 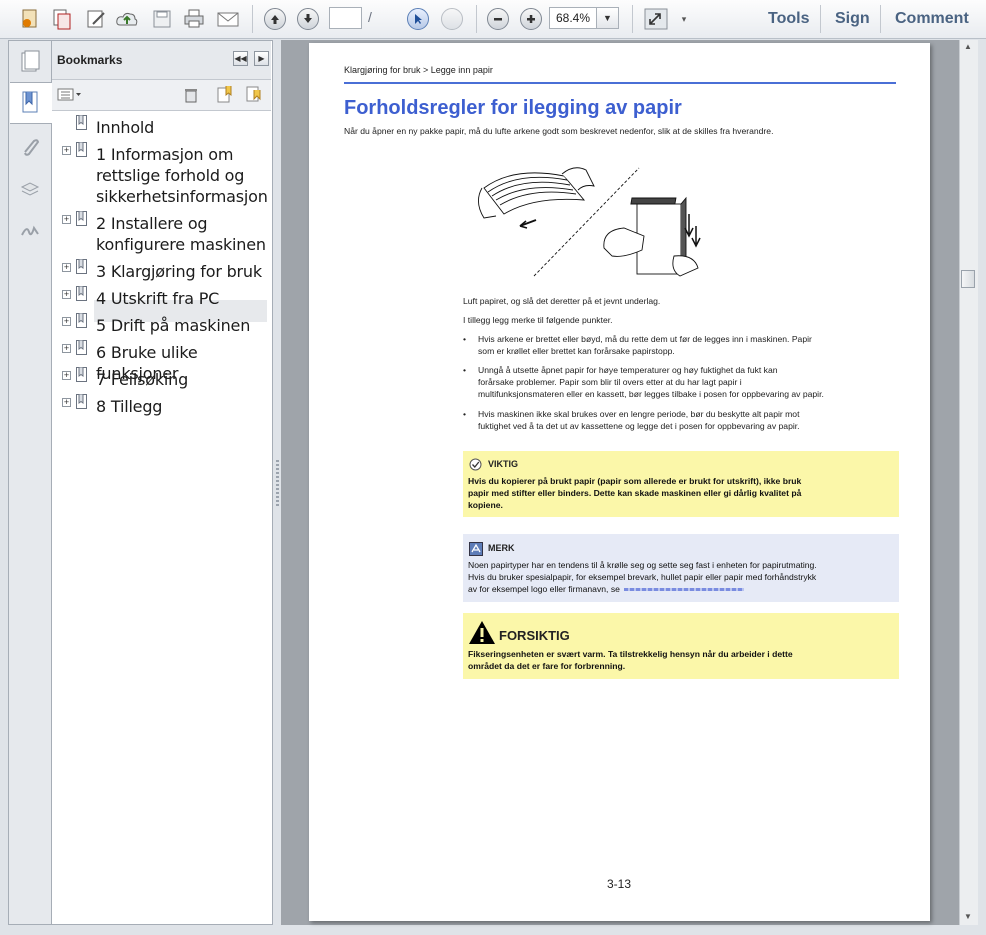 What do you see at coordinates (968, 916) in the screenshot?
I see `scroll-down-icon: ▼` at bounding box center [968, 916].